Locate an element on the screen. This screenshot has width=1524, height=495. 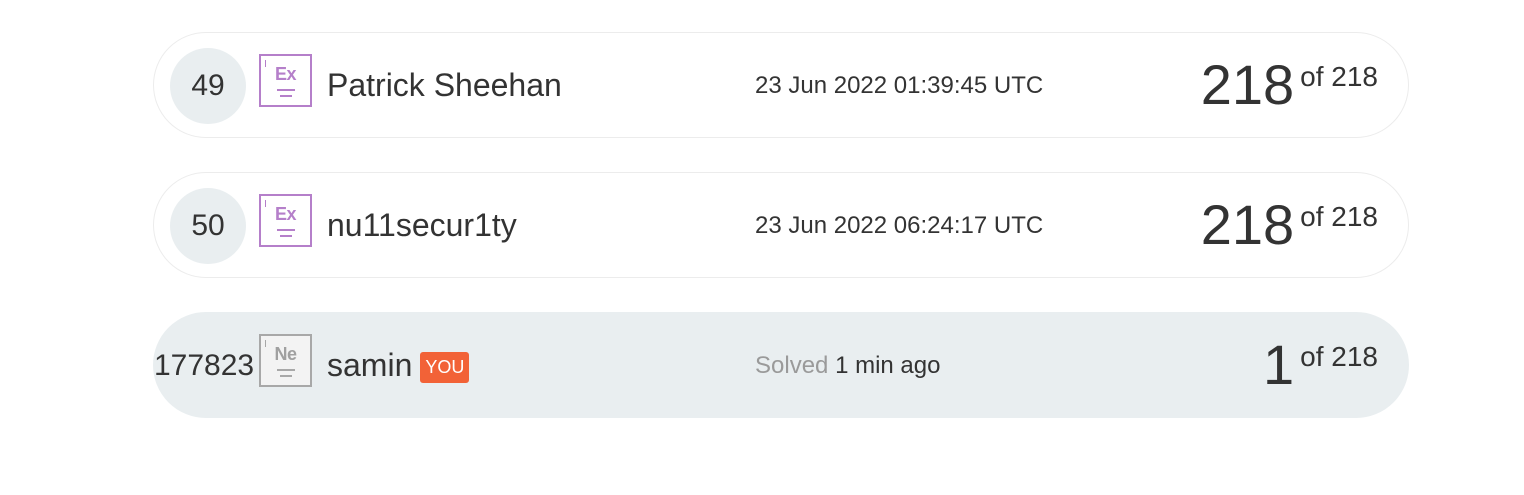
solved-timestamp: 23 Jun 2022 06:24:17 UTC is located at coordinates (899, 225).